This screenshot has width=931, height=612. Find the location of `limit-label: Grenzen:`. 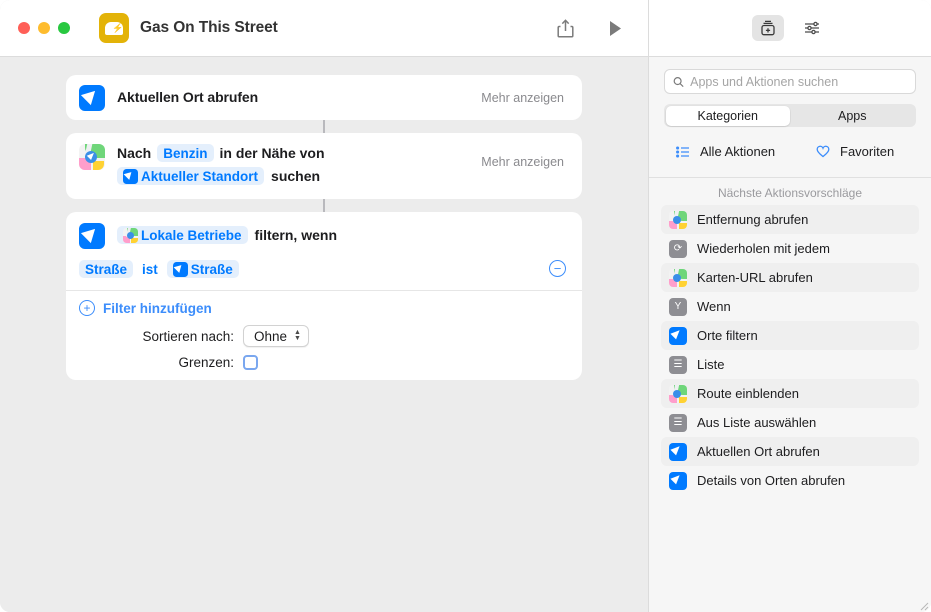

limit-label: Grenzen: is located at coordinates (206, 362).